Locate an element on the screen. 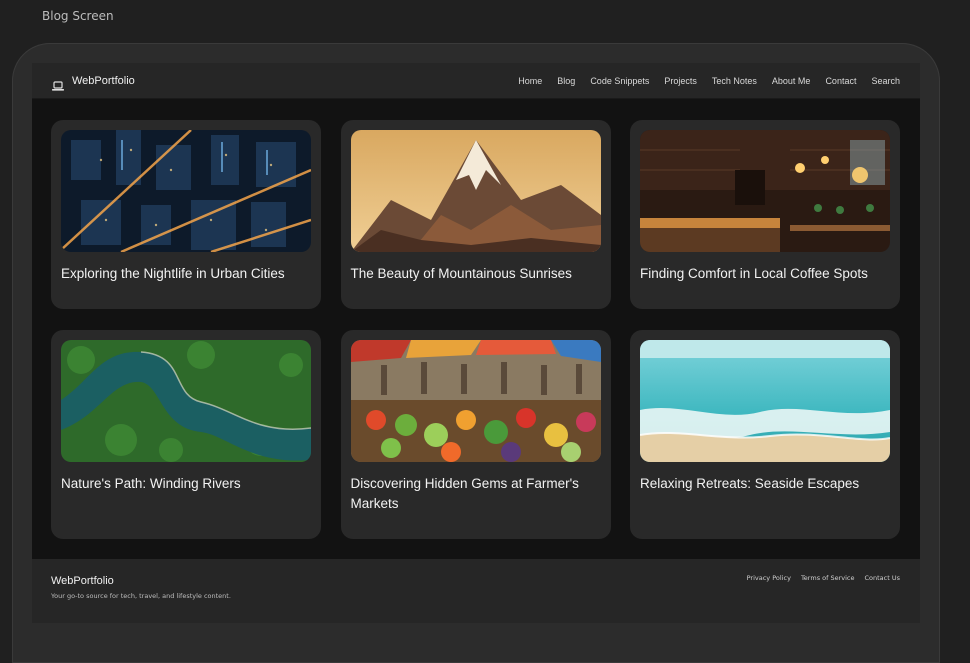  nav-link-code-snippets: Code Snippets is located at coordinates (619, 81).